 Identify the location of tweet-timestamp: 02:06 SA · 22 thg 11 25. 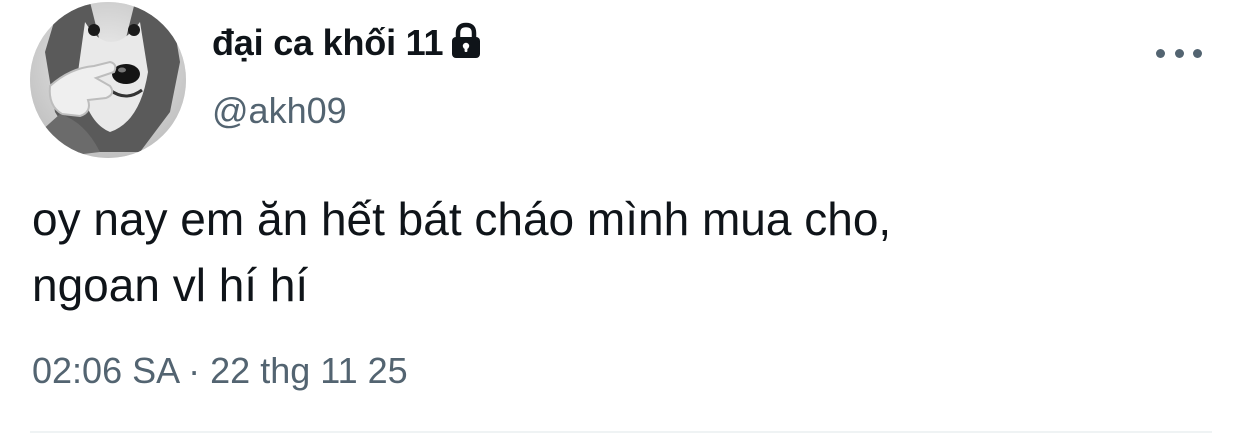
(220, 371).